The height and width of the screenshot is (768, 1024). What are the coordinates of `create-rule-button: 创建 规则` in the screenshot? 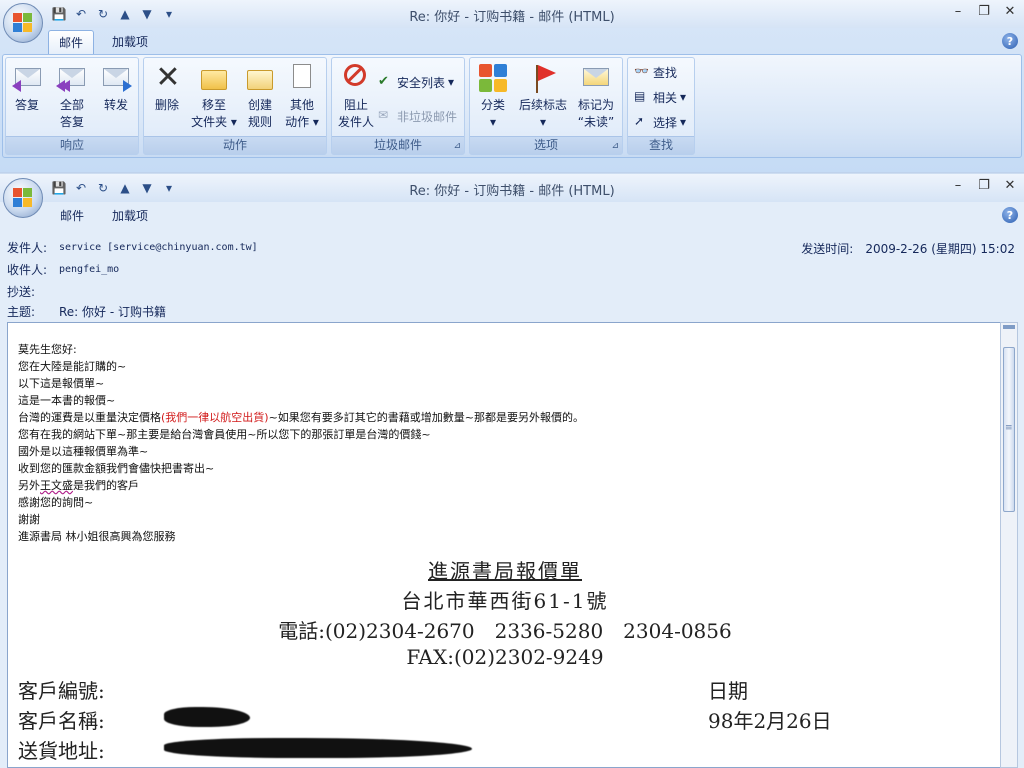 It's located at (260, 96).